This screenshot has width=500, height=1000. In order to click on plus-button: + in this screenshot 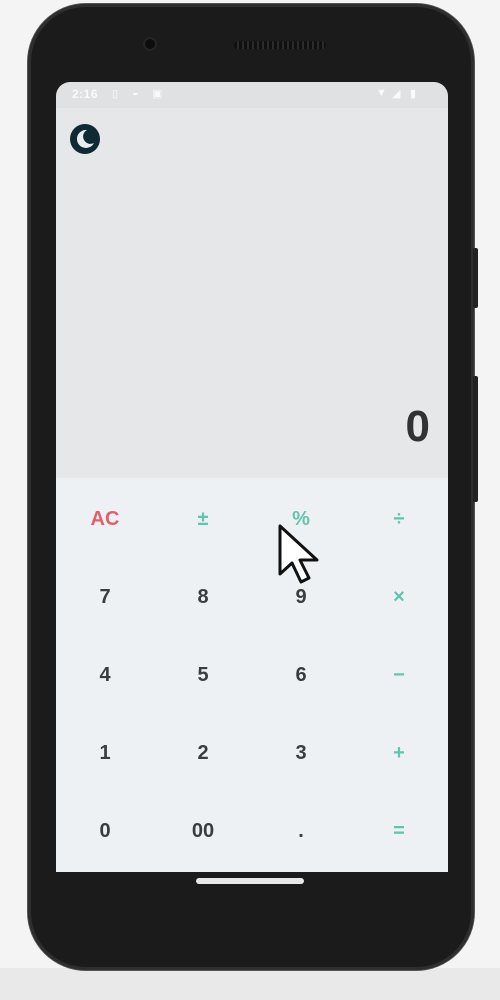, I will do `click(399, 753)`.